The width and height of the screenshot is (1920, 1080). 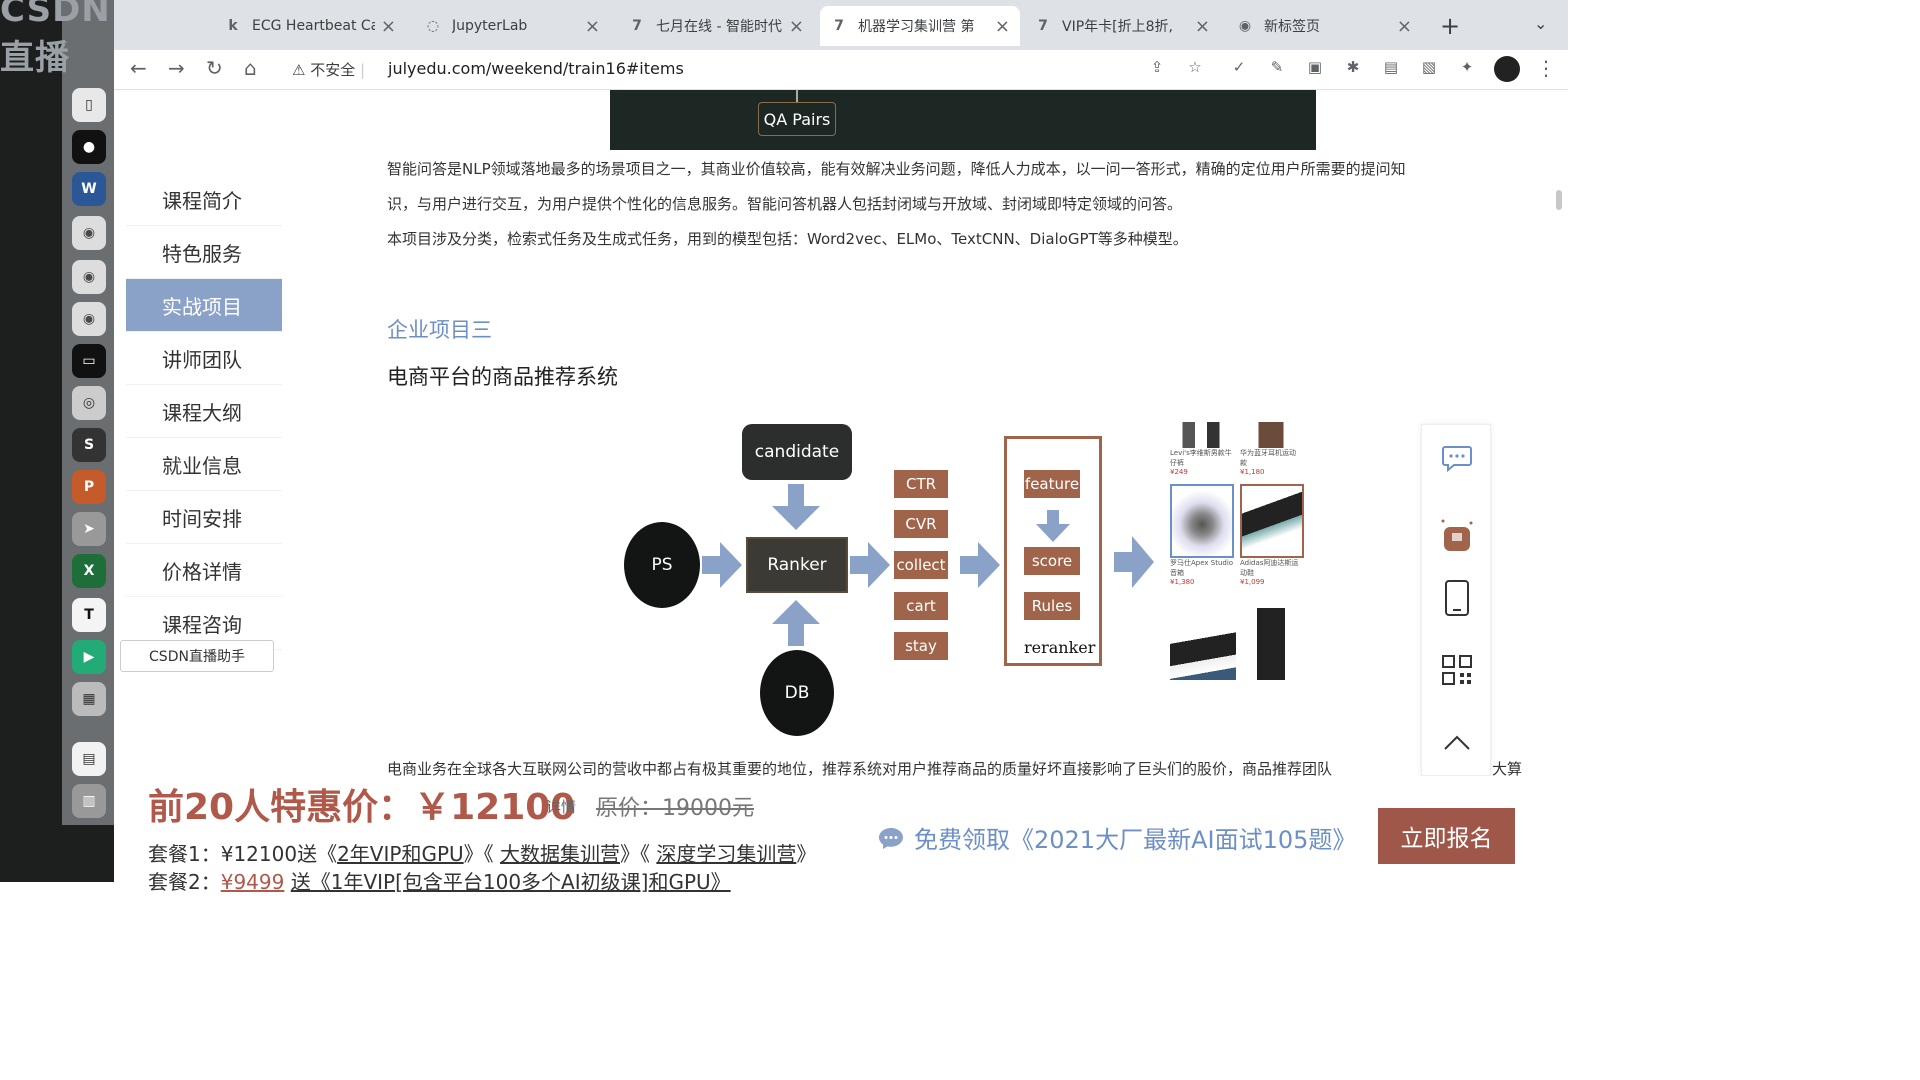 What do you see at coordinates (1179, 472) in the screenshot?
I see `product-price: ¥249` at bounding box center [1179, 472].